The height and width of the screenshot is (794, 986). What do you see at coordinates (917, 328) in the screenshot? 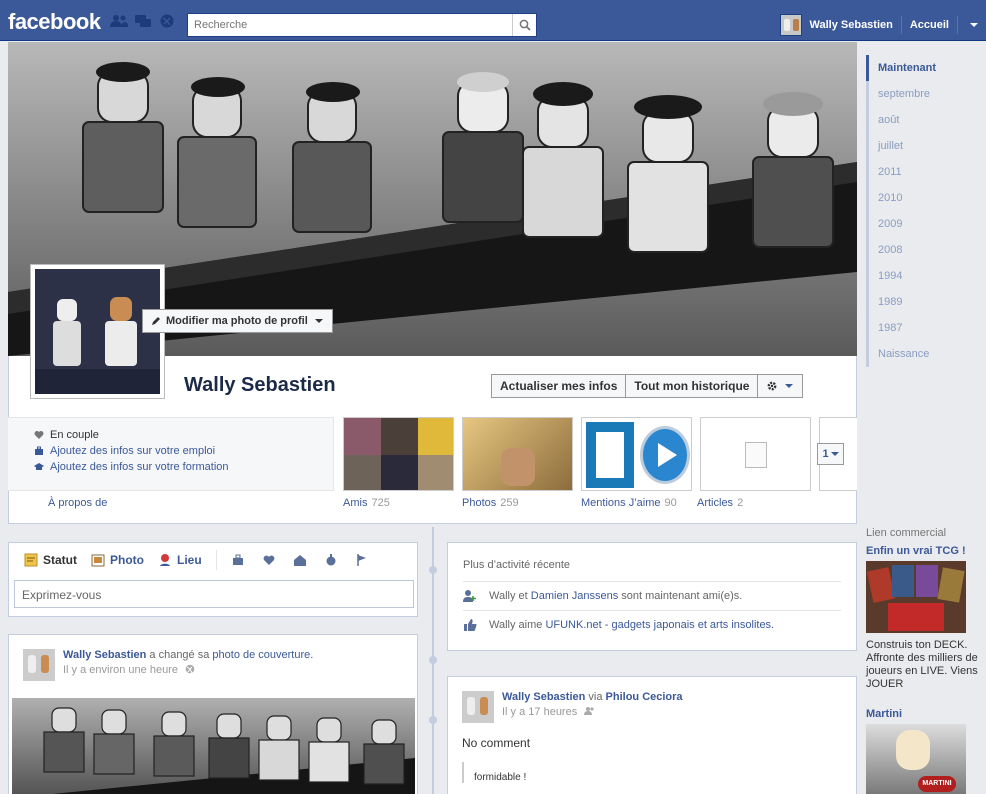
I see `scrubber-item: 1987` at bounding box center [917, 328].